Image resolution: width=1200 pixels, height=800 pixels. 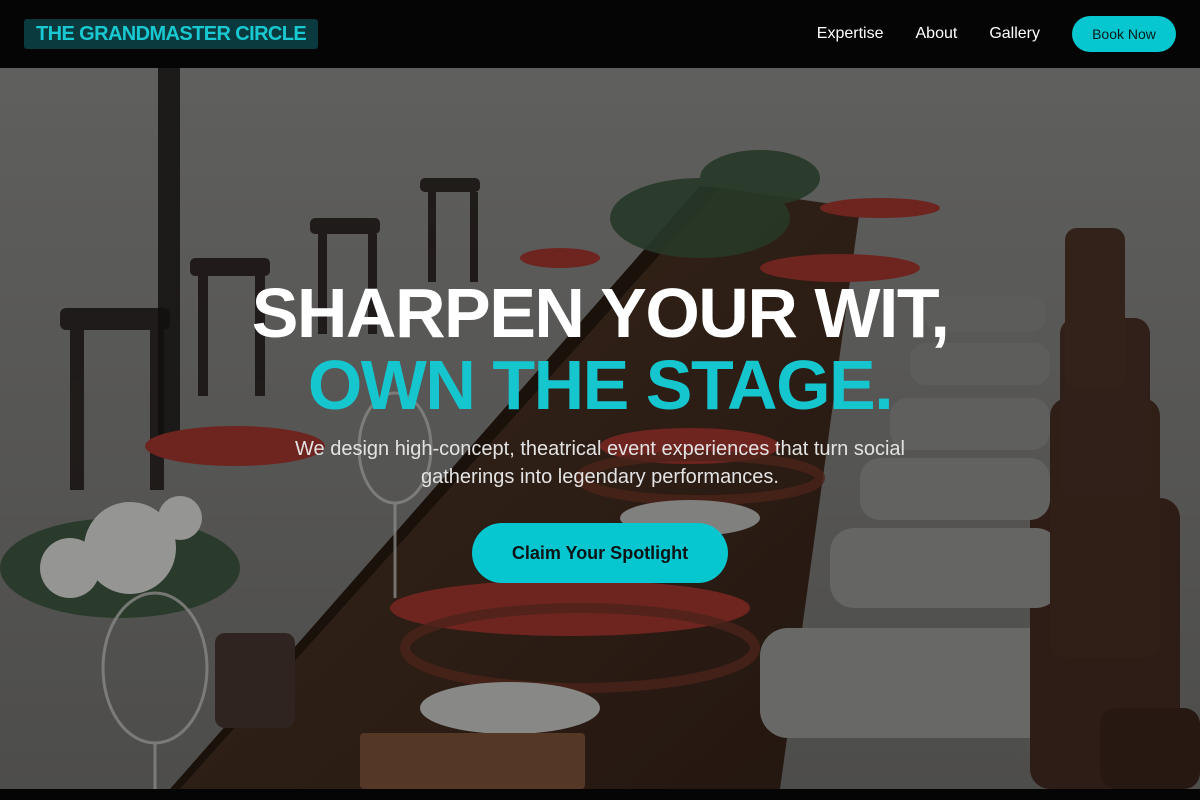 What do you see at coordinates (937, 34) in the screenshot?
I see `nav-link-about: About` at bounding box center [937, 34].